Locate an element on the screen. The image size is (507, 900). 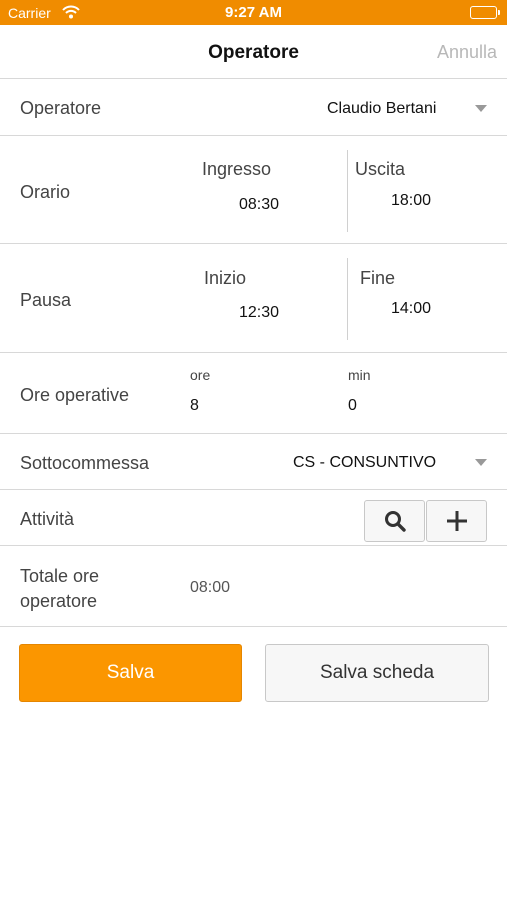
save-sheet-button: Salva scheda is located at coordinates (377, 673).